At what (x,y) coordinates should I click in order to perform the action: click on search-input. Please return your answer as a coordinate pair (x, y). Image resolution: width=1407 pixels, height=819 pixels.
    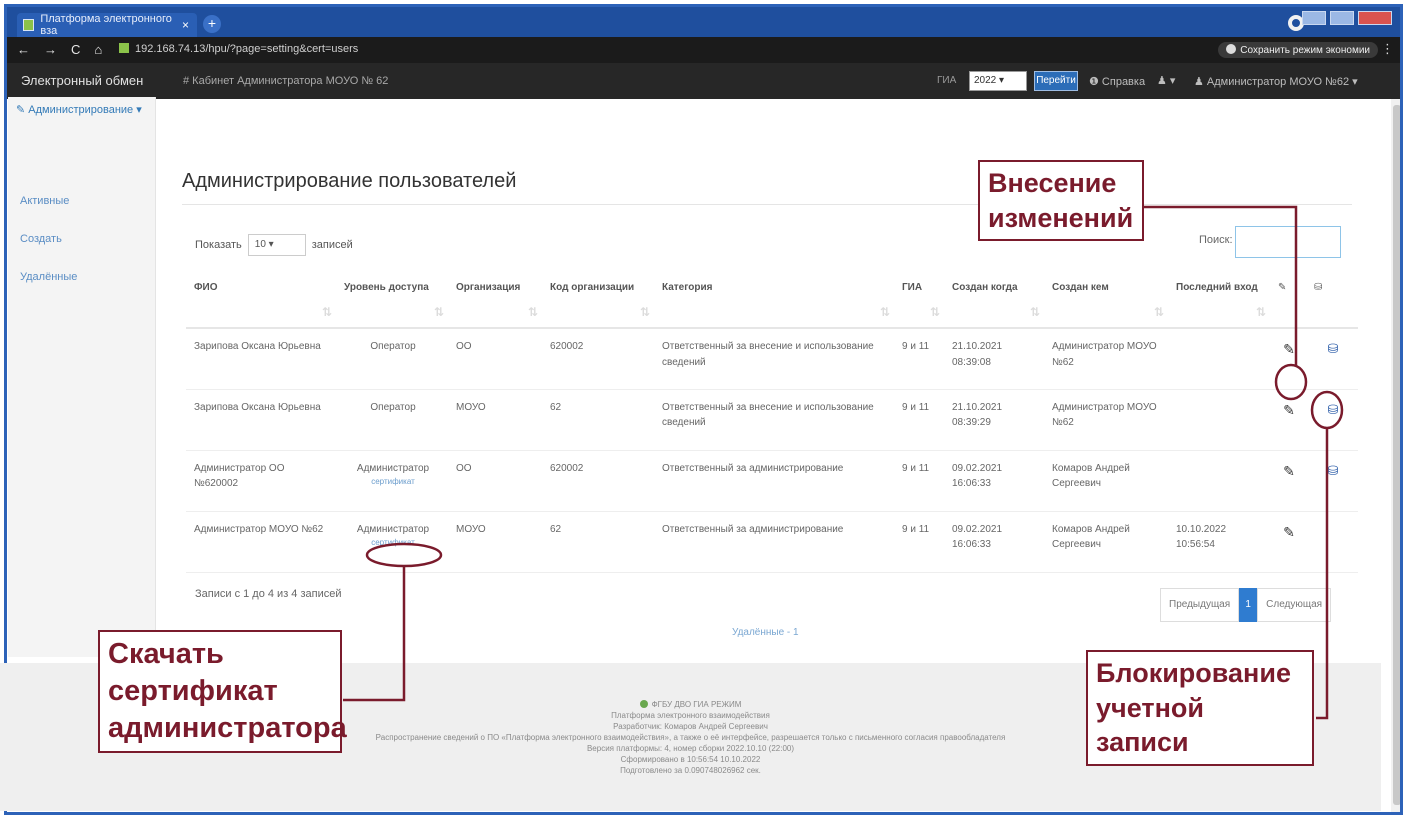
    Looking at the image, I should click on (1288, 242).